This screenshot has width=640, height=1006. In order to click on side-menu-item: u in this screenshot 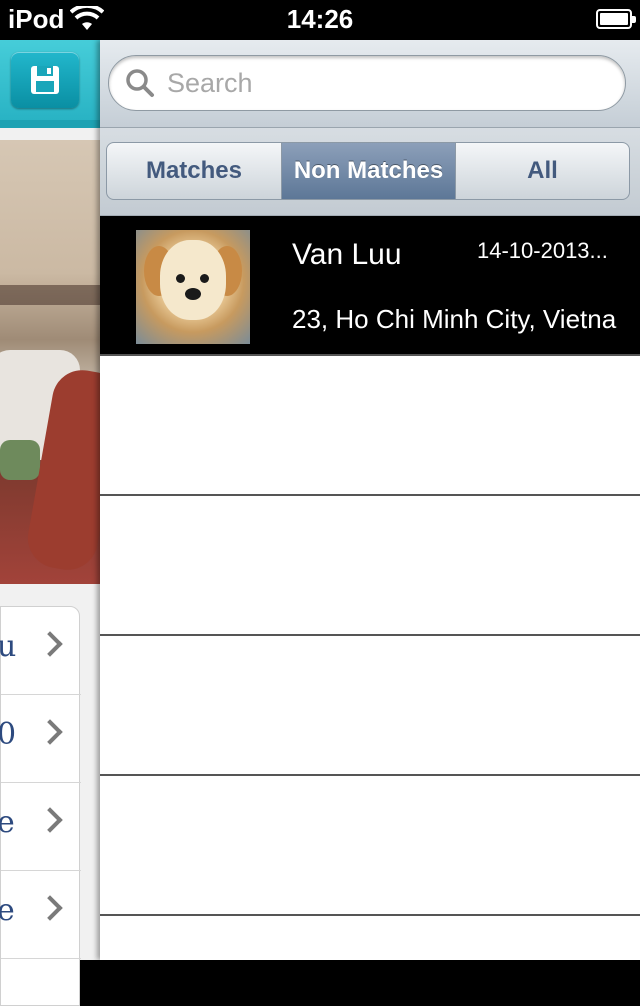, I will do `click(40, 651)`.